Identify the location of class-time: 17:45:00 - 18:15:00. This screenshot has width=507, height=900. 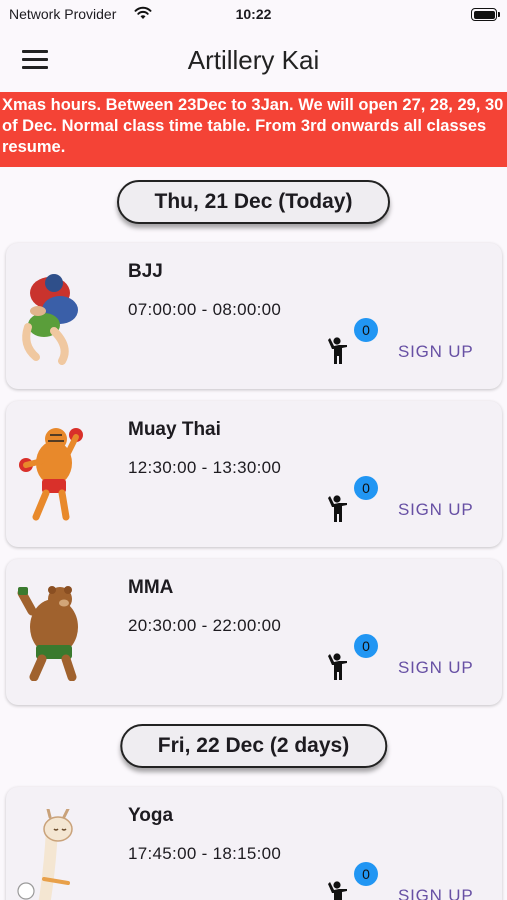
(205, 853).